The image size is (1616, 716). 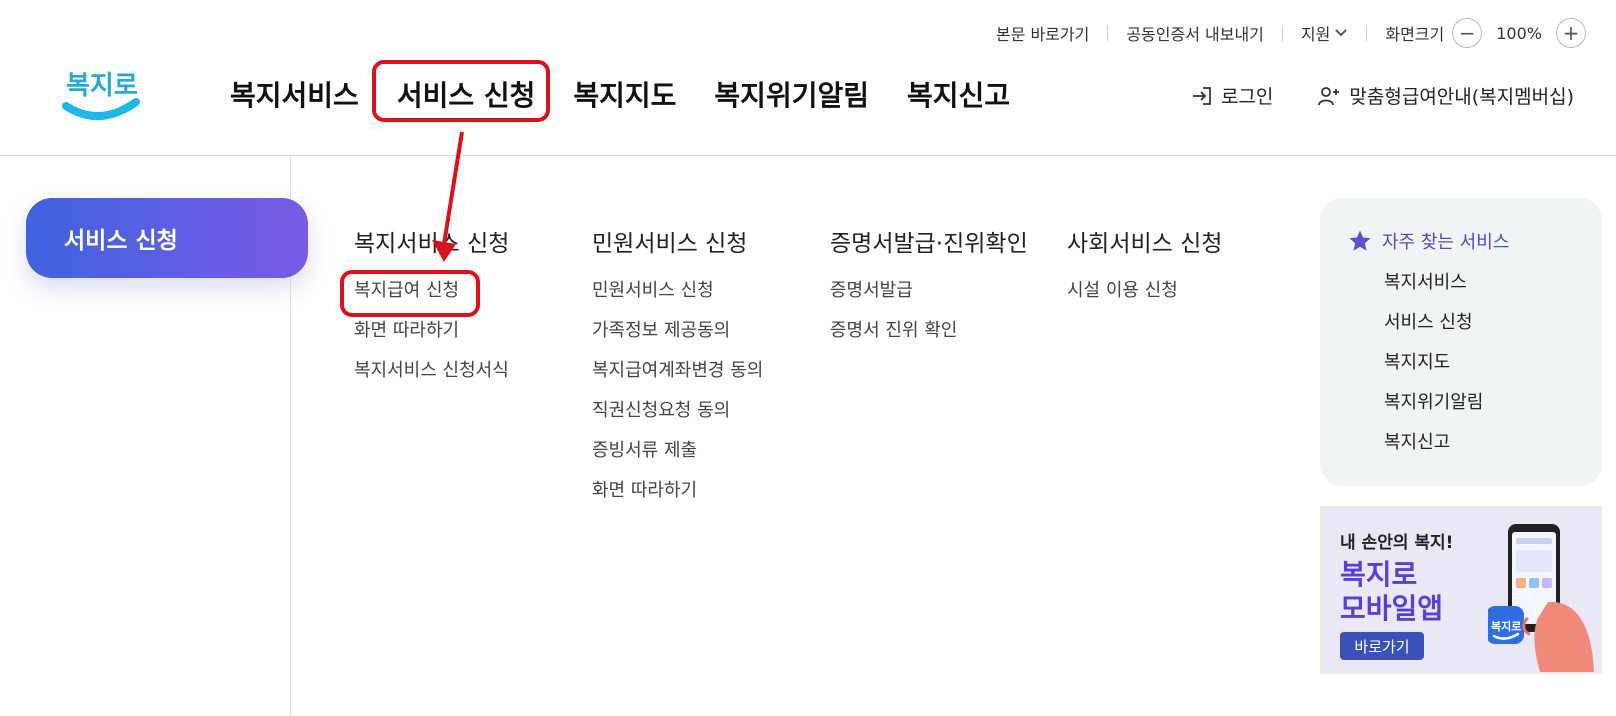 What do you see at coordinates (1360, 240) in the screenshot?
I see `star-icon` at bounding box center [1360, 240].